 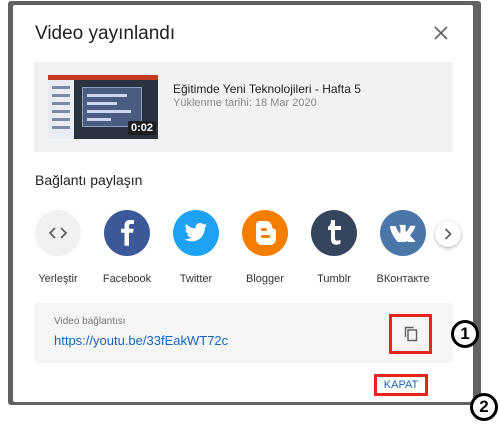 What do you see at coordinates (245, 103) in the screenshot?
I see `upload-date: Yüklenme tarihi: 18 Mar 2020` at bounding box center [245, 103].